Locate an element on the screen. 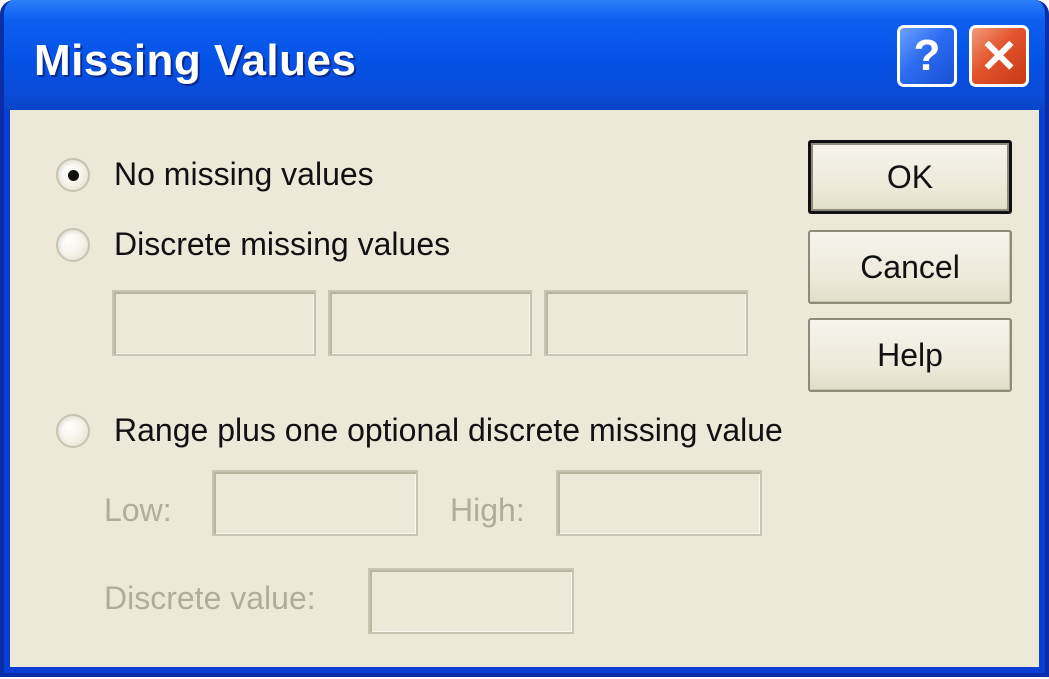 The image size is (1049, 679). discrete-missing-values-option: Discrete missing values is located at coordinates (253, 244).